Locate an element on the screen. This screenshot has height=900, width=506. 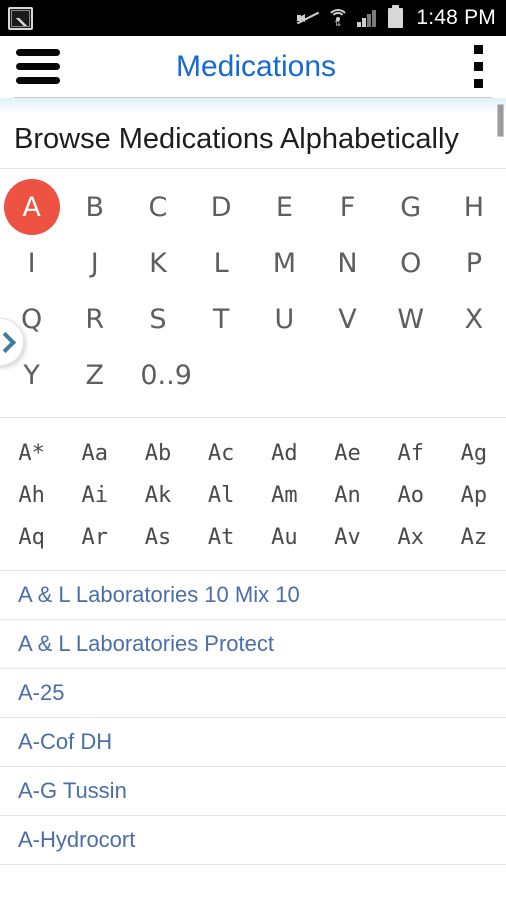
alphabet-item-a-selected: A is located at coordinates (31, 207).